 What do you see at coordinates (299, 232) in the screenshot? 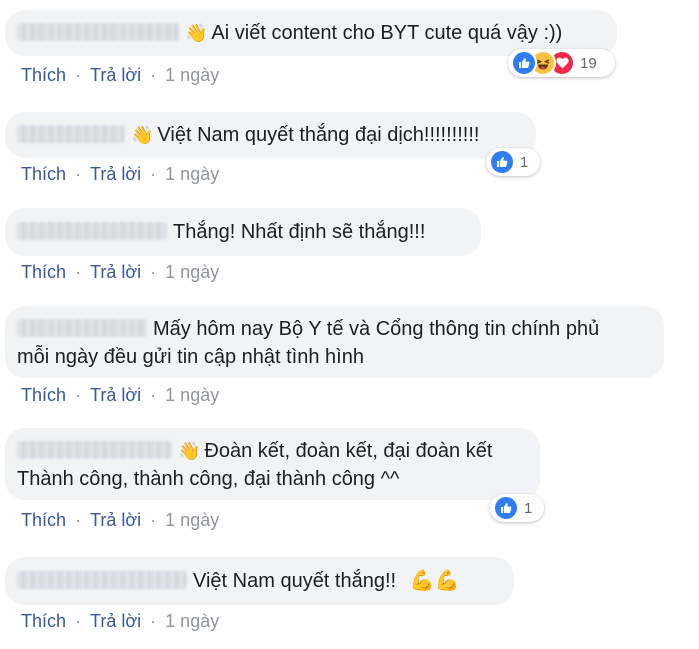
I see `comment-text: Thắng! Nhất định sẽ thắng!!!` at bounding box center [299, 232].